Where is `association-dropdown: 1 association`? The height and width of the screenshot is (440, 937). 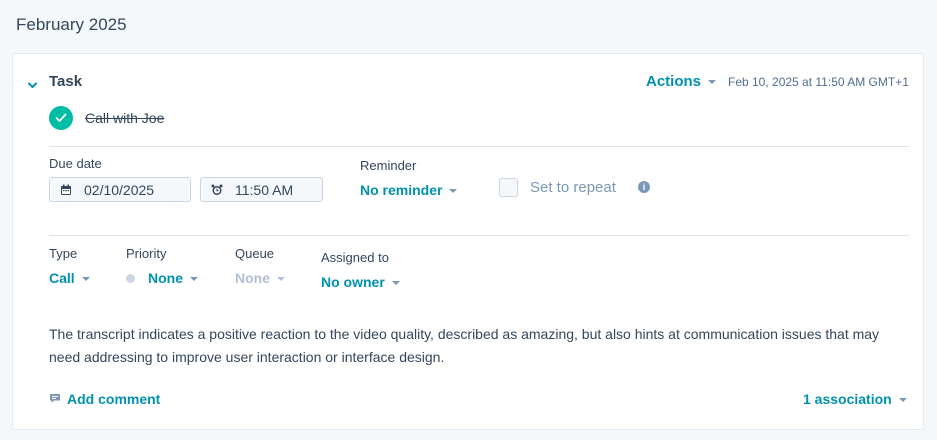 association-dropdown: 1 association is located at coordinates (855, 399).